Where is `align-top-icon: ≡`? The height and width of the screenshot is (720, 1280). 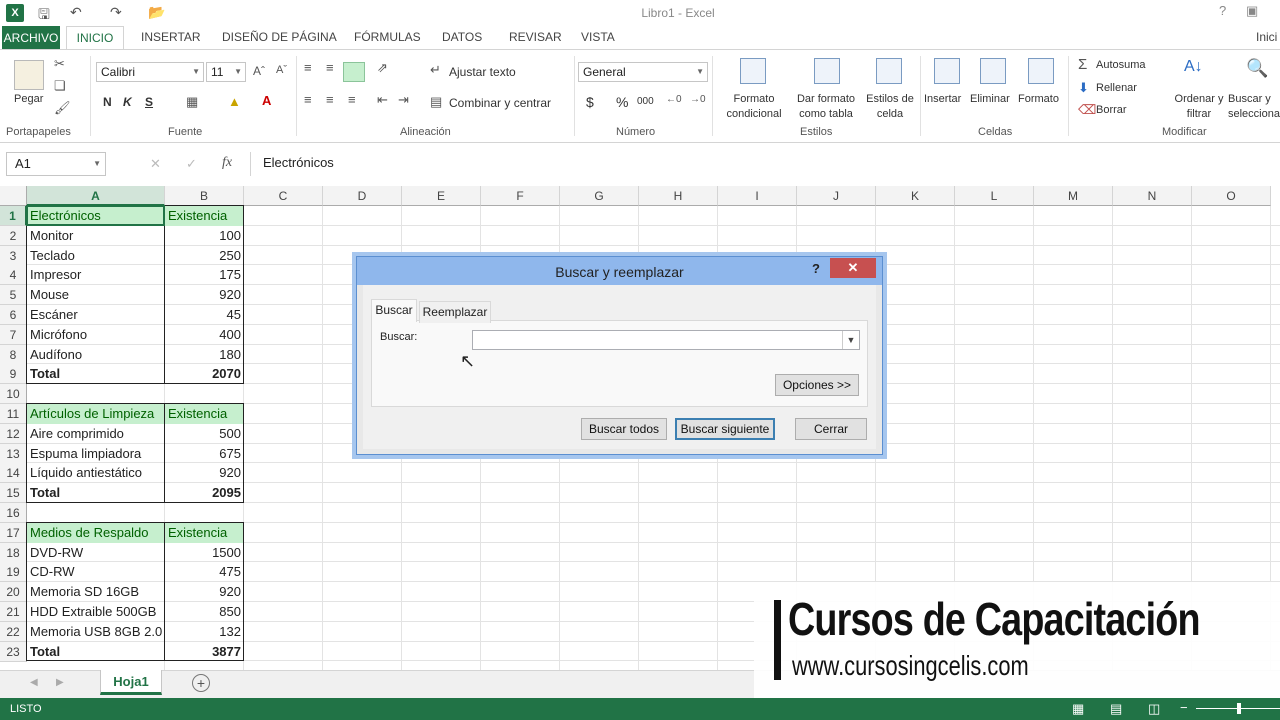 align-top-icon: ≡ is located at coordinates (308, 67).